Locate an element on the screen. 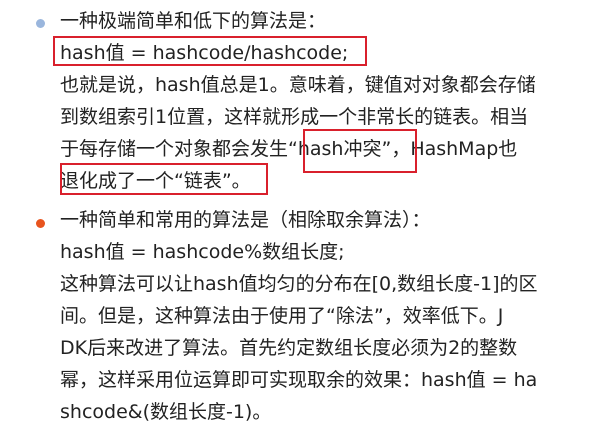  section2-body-line: DK后来改进了算法。首先约定数组长度必须为2的整数 is located at coordinates (289, 348).